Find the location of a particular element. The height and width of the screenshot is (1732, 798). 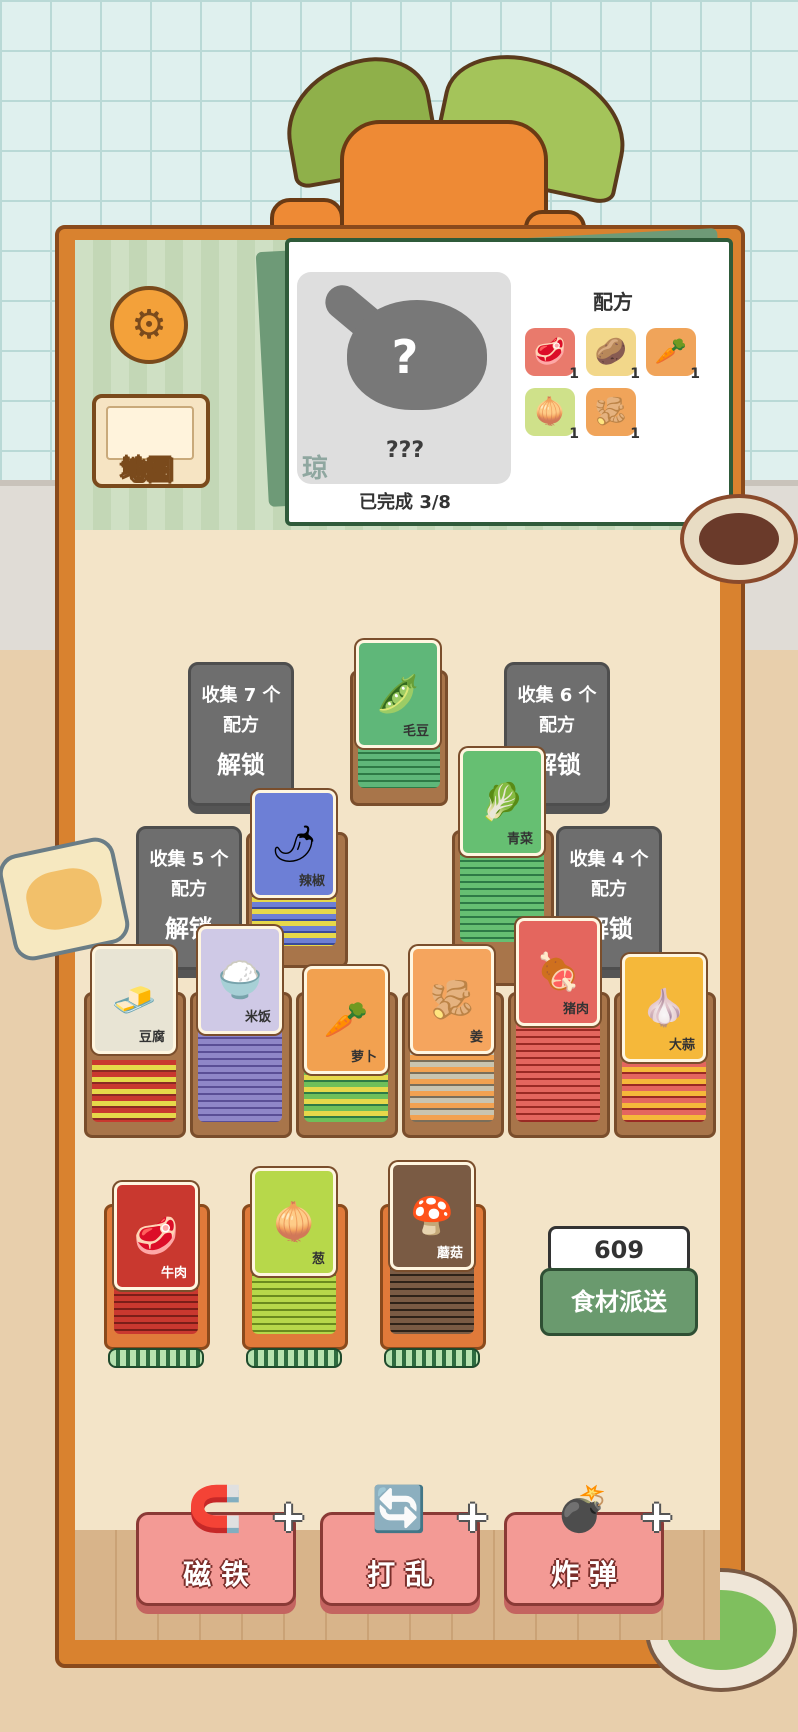

recipe-title: 配方 is located at coordinates (613, 302).